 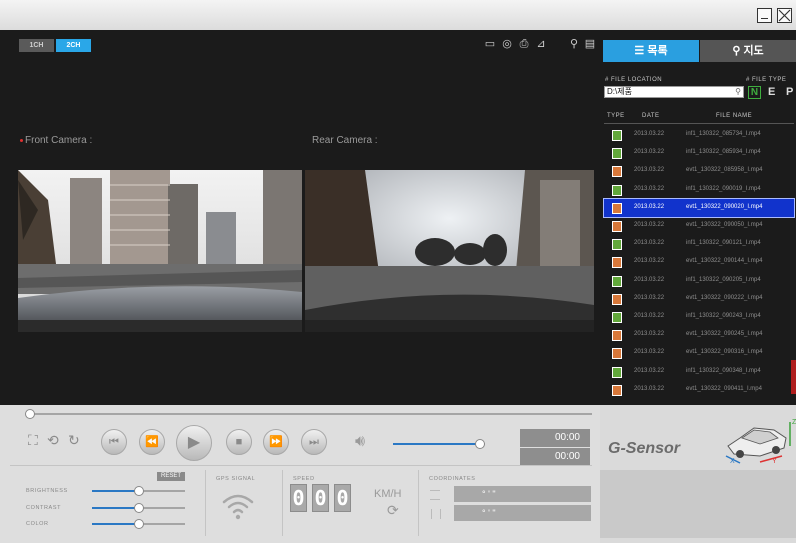 I want to click on fast-forward-button: ⏩, so click(x=276, y=442).